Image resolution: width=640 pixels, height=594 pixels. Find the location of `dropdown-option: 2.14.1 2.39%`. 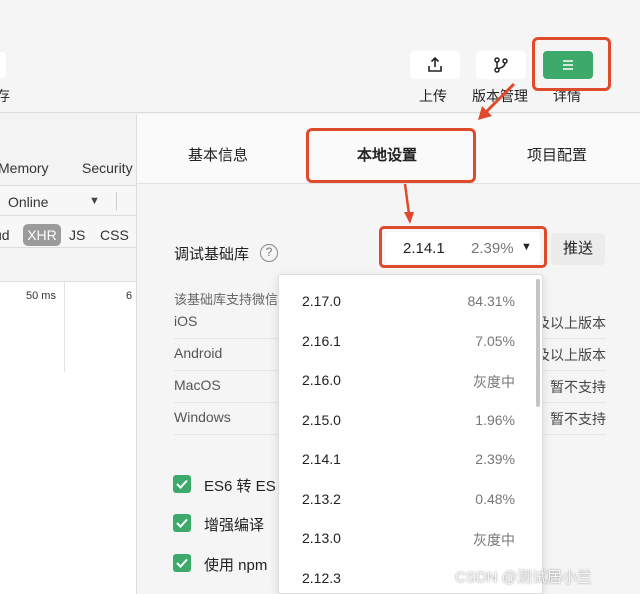

dropdown-option: 2.14.1 2.39% is located at coordinates (410, 459).